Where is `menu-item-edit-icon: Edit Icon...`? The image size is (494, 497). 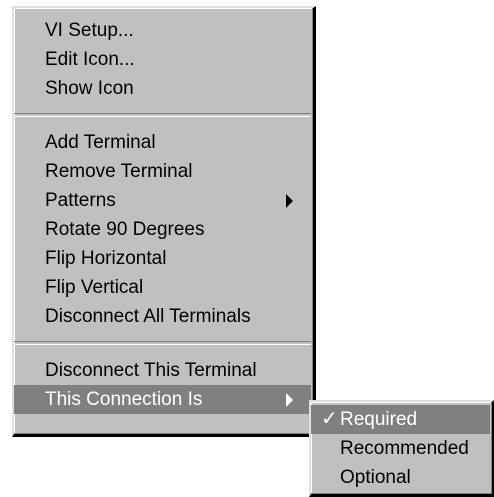 menu-item-edit-icon: Edit Icon... is located at coordinates (162, 59).